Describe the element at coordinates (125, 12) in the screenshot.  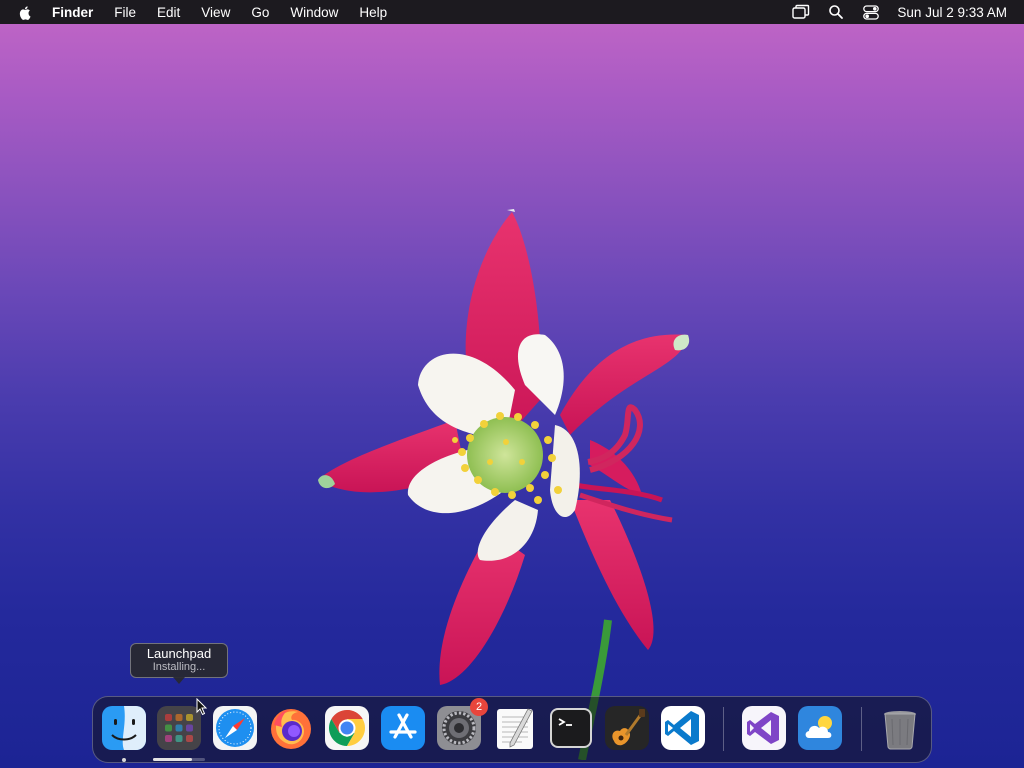
I see `menu-file: File` at that location.